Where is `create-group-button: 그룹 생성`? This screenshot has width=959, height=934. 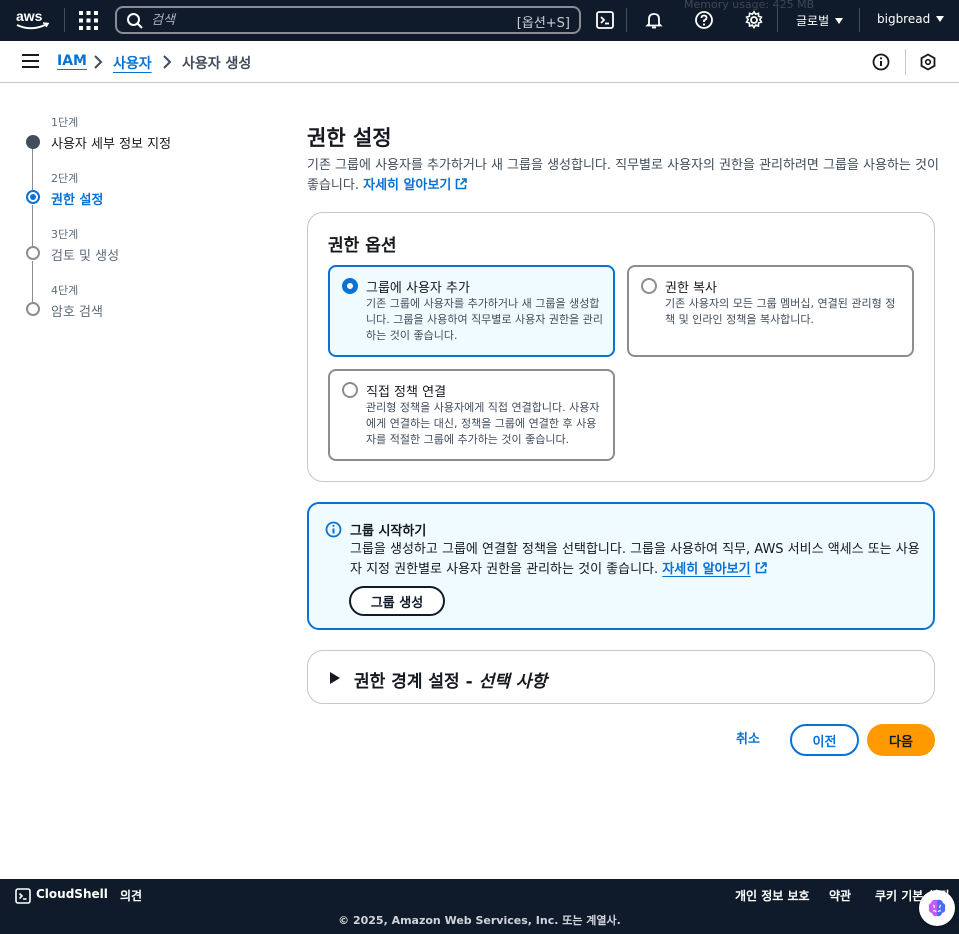
create-group-button: 그룹 생성 is located at coordinates (397, 601).